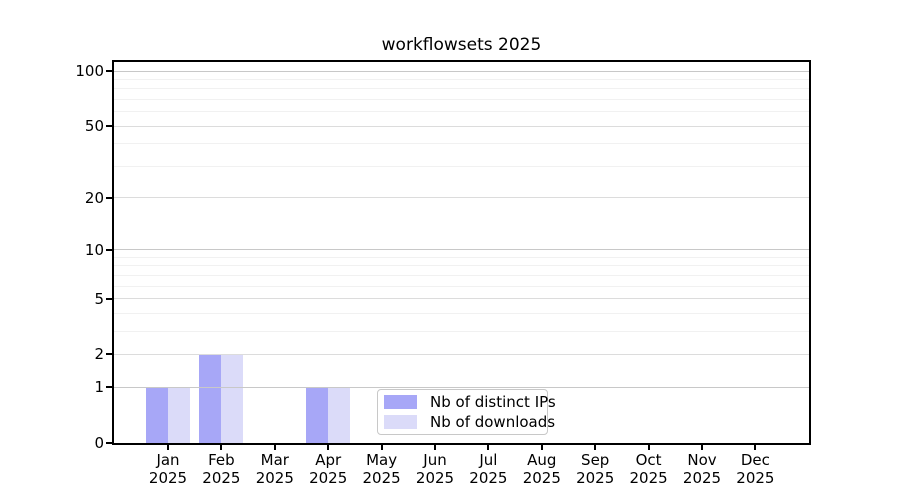 The image size is (900, 500). What do you see at coordinates (755, 478) in the screenshot?
I see `x-tick-year: 2025` at bounding box center [755, 478].